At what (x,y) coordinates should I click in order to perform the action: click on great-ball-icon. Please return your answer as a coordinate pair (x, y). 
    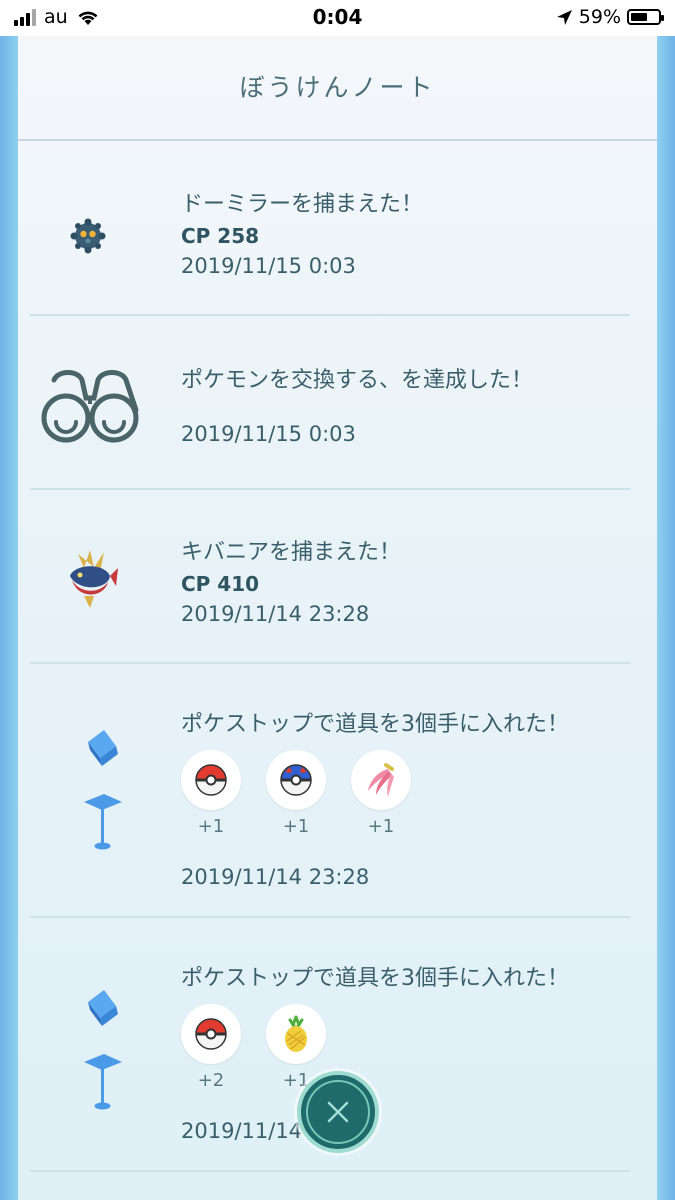
    Looking at the image, I should click on (296, 780).